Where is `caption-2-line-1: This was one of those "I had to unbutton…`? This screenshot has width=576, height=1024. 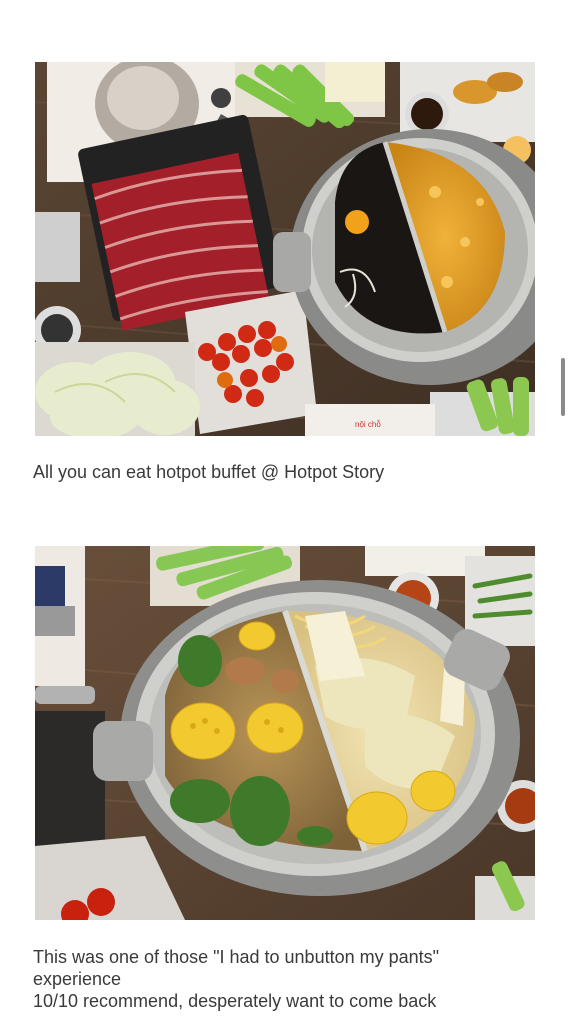
caption-2-line-1: This was one of those "I had to unbutton… is located at coordinates (236, 957).